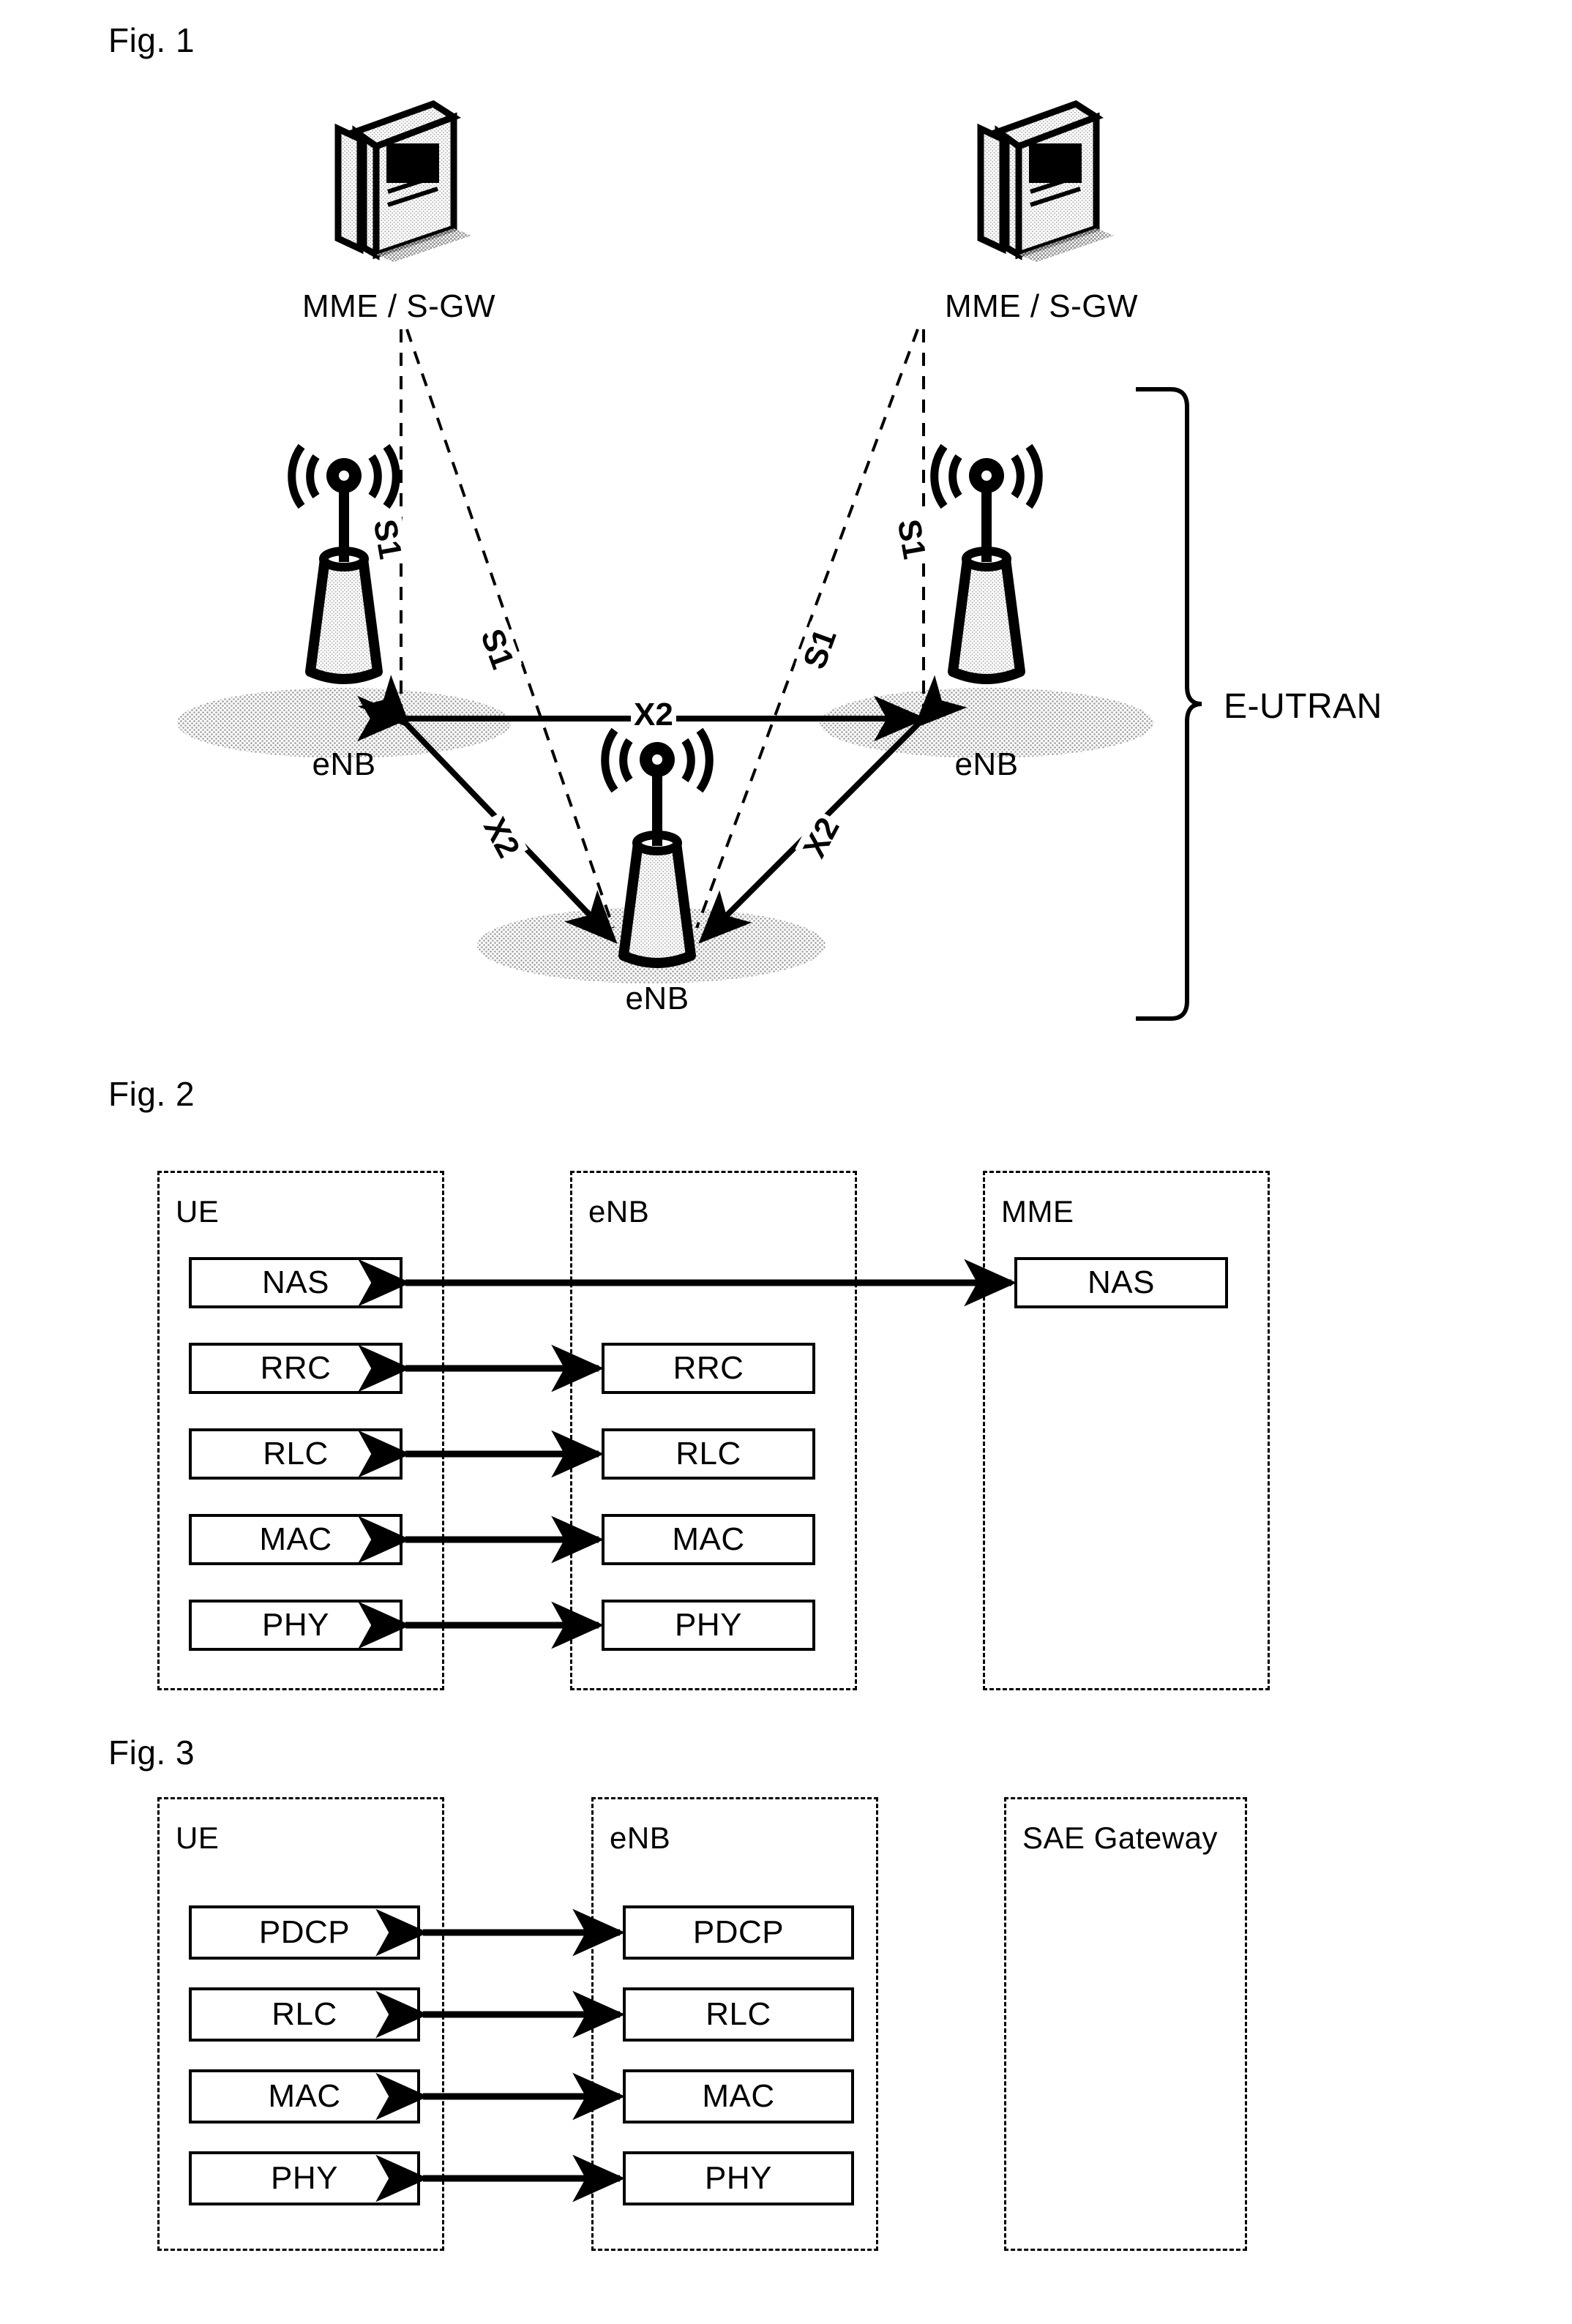  Describe the element at coordinates (198, 1838) in the screenshot. I see `entity-title-ue-fig3: UE` at that location.